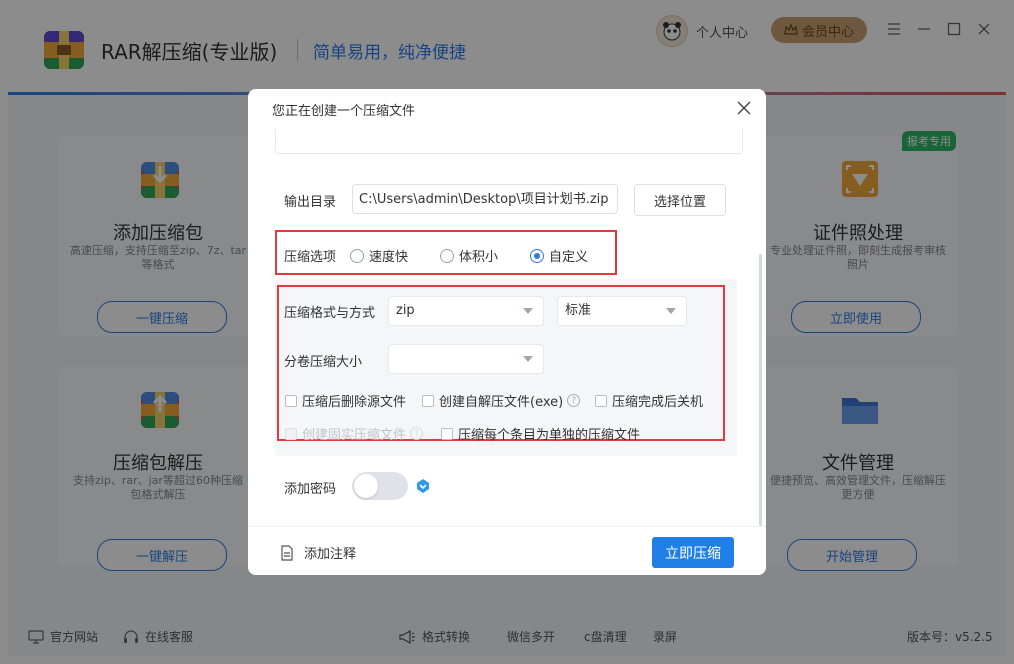 The width and height of the screenshot is (1014, 664). I want to click on delete-source-checkbox: 压缩后删除源文件, so click(345, 400).